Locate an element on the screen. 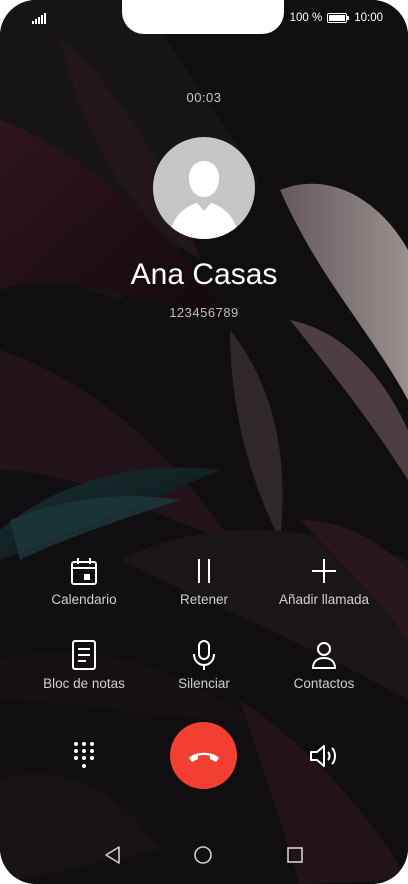 This screenshot has height=884, width=408. microphone-icon is located at coordinates (204, 655).